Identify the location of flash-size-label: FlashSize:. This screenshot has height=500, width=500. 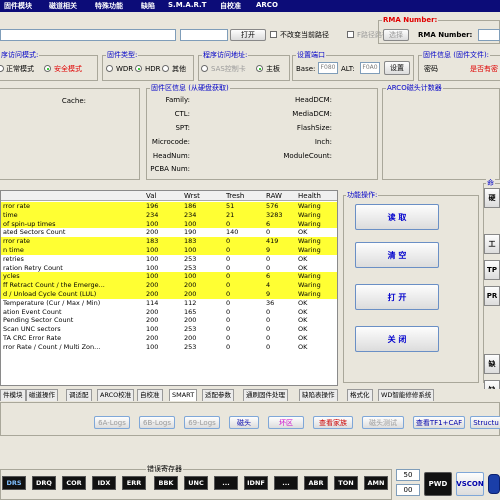
(314, 128).